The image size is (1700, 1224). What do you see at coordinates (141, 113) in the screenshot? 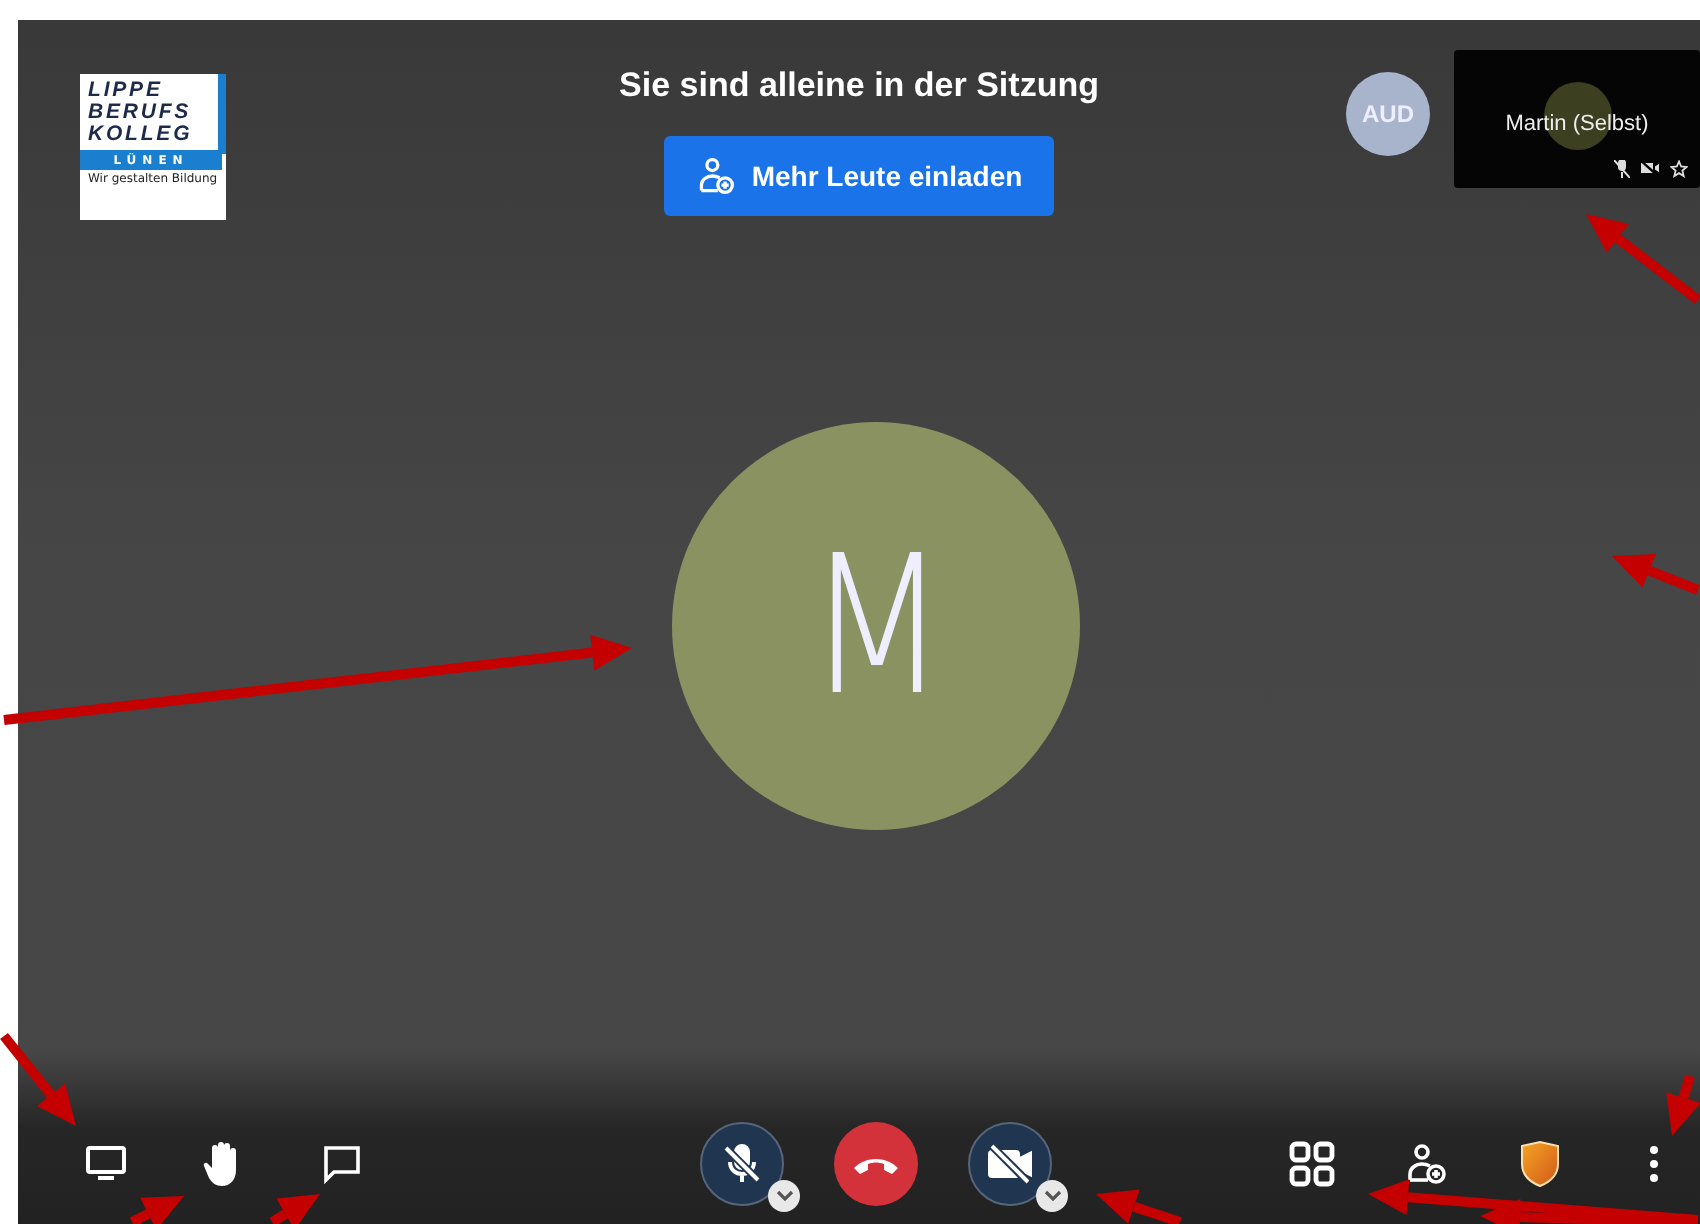
I see `logo-text: LIPPE BERUFS KOLLEG` at bounding box center [141, 113].